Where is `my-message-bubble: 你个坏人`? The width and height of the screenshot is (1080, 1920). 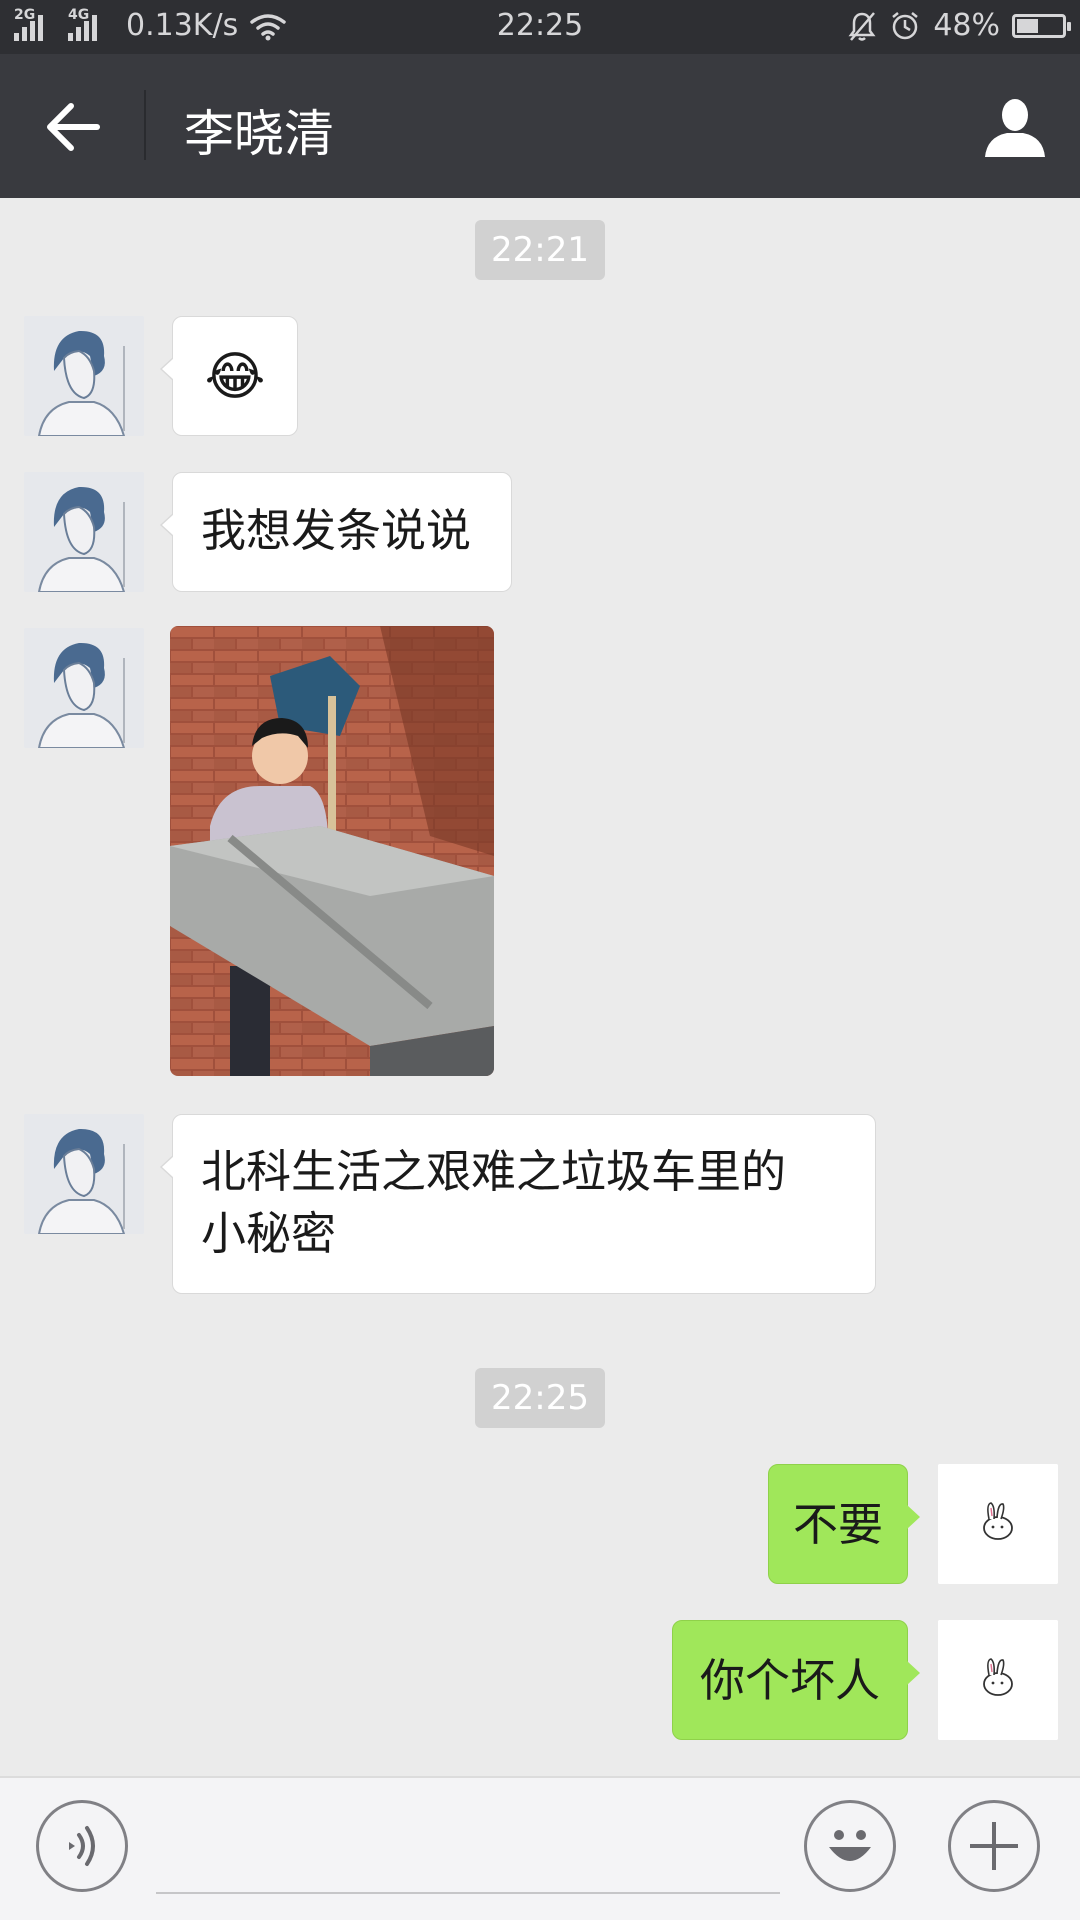
my-message-bubble: 你个坏人 is located at coordinates (796, 1680).